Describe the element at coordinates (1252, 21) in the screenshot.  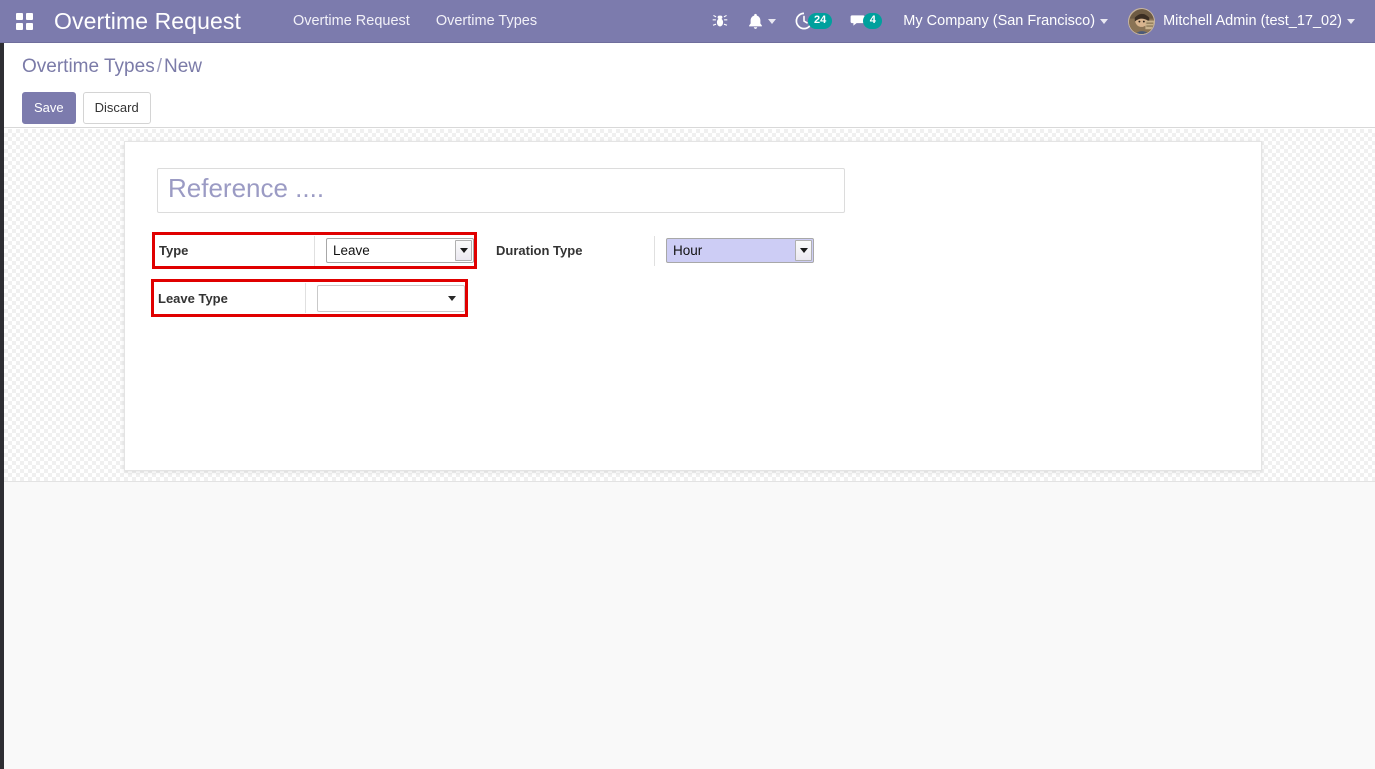
I see `user-name-label: Mitchell Admin (test_17_02)` at that location.